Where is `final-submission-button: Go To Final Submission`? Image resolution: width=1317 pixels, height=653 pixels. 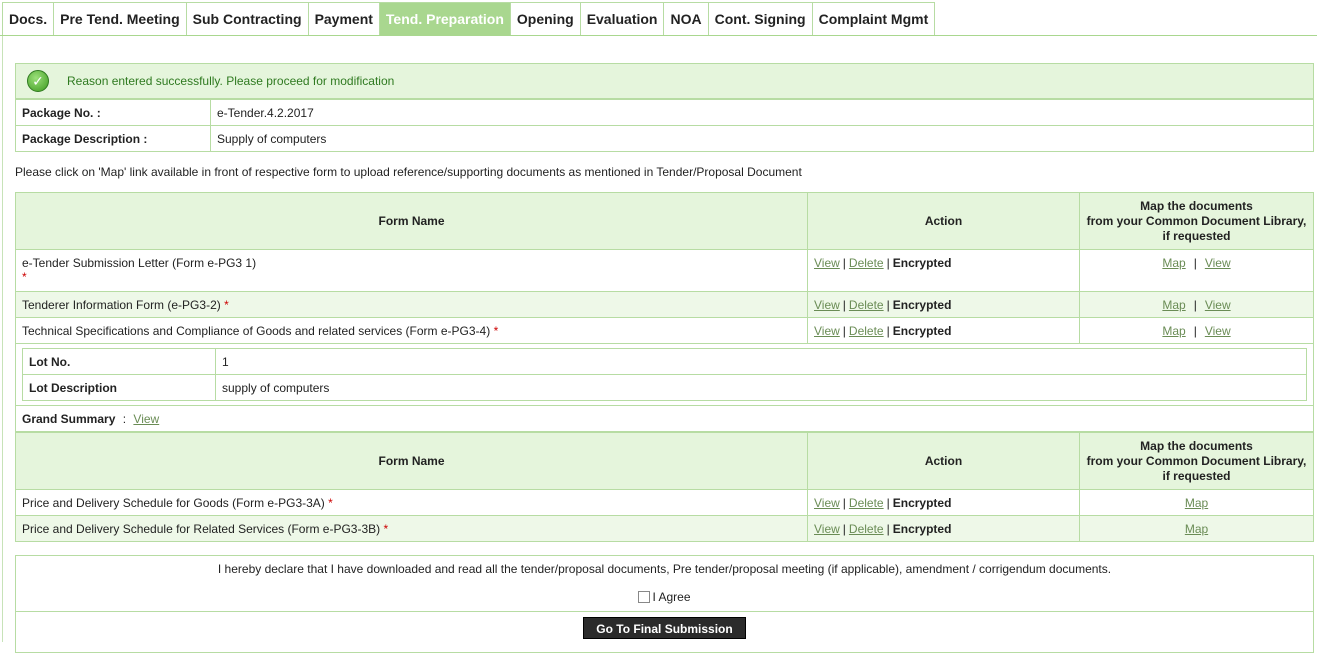 final-submission-button: Go To Final Submission is located at coordinates (664, 628).